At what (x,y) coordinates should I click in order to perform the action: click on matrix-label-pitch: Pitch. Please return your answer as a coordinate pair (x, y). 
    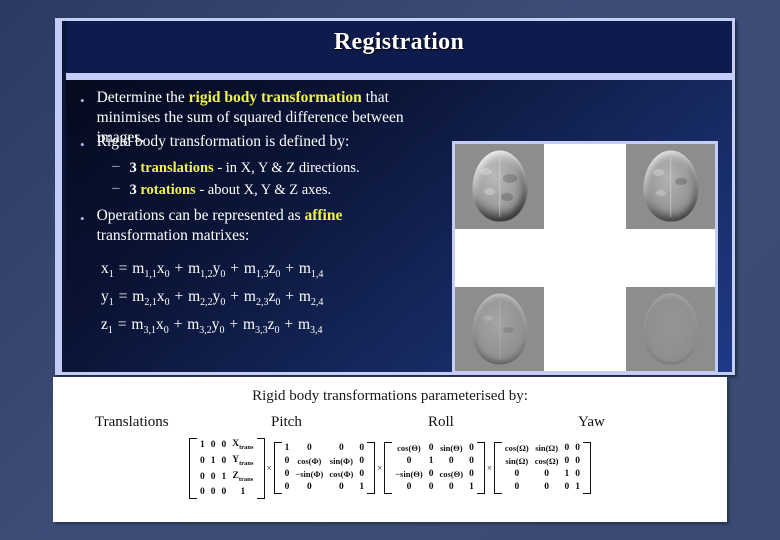
    Looking at the image, I should click on (286, 422).